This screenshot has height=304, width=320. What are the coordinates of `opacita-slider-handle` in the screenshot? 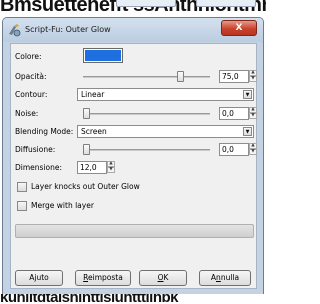 It's located at (180, 76).